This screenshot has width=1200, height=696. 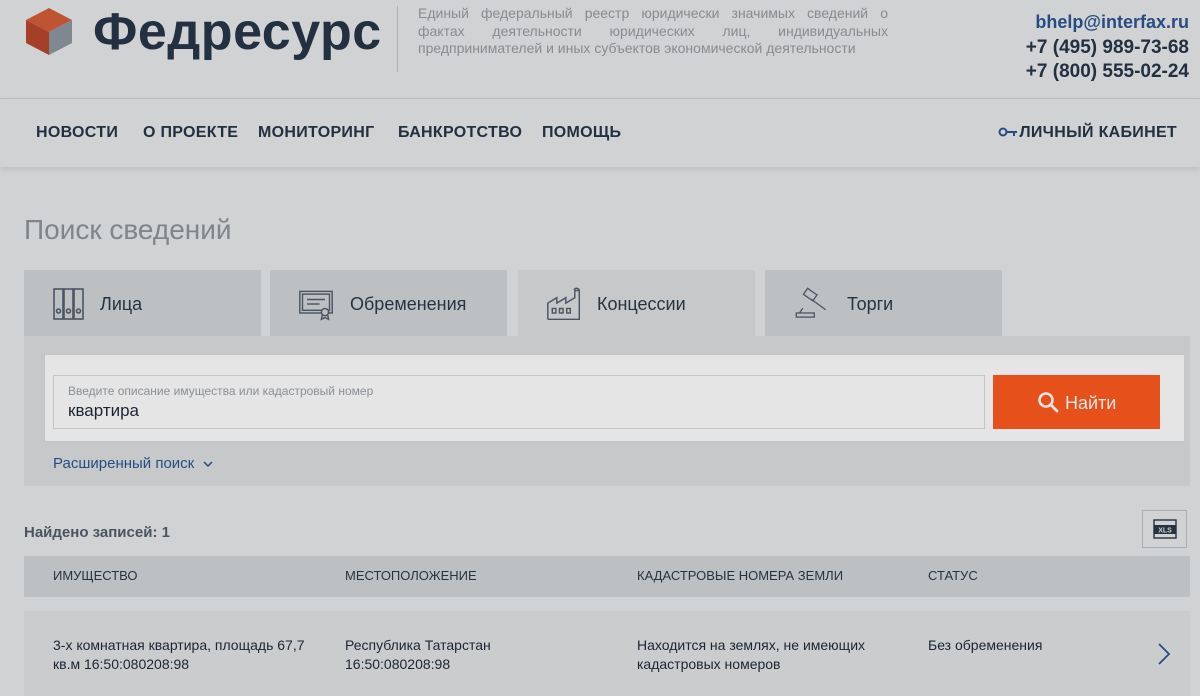 What do you see at coordinates (460, 133) in the screenshot?
I see `nav-item-bankruptcy: БАНКРОТСТВО` at bounding box center [460, 133].